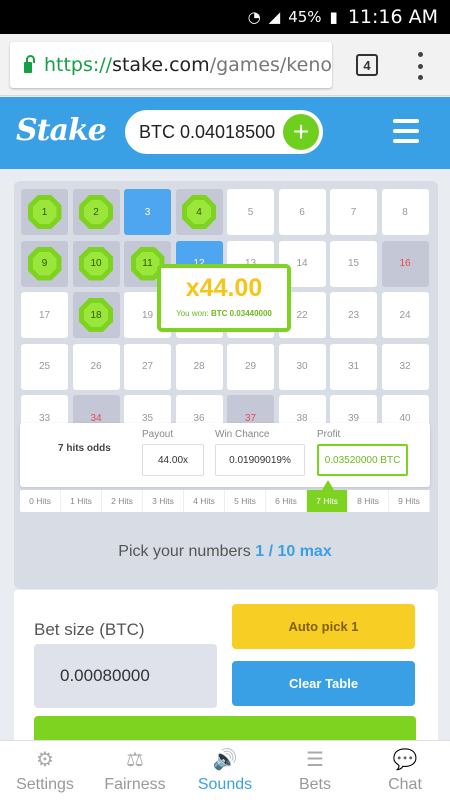 The height and width of the screenshot is (800, 450). What do you see at coordinates (329, 434) in the screenshot?
I see `profit-label: Profit` at bounding box center [329, 434].